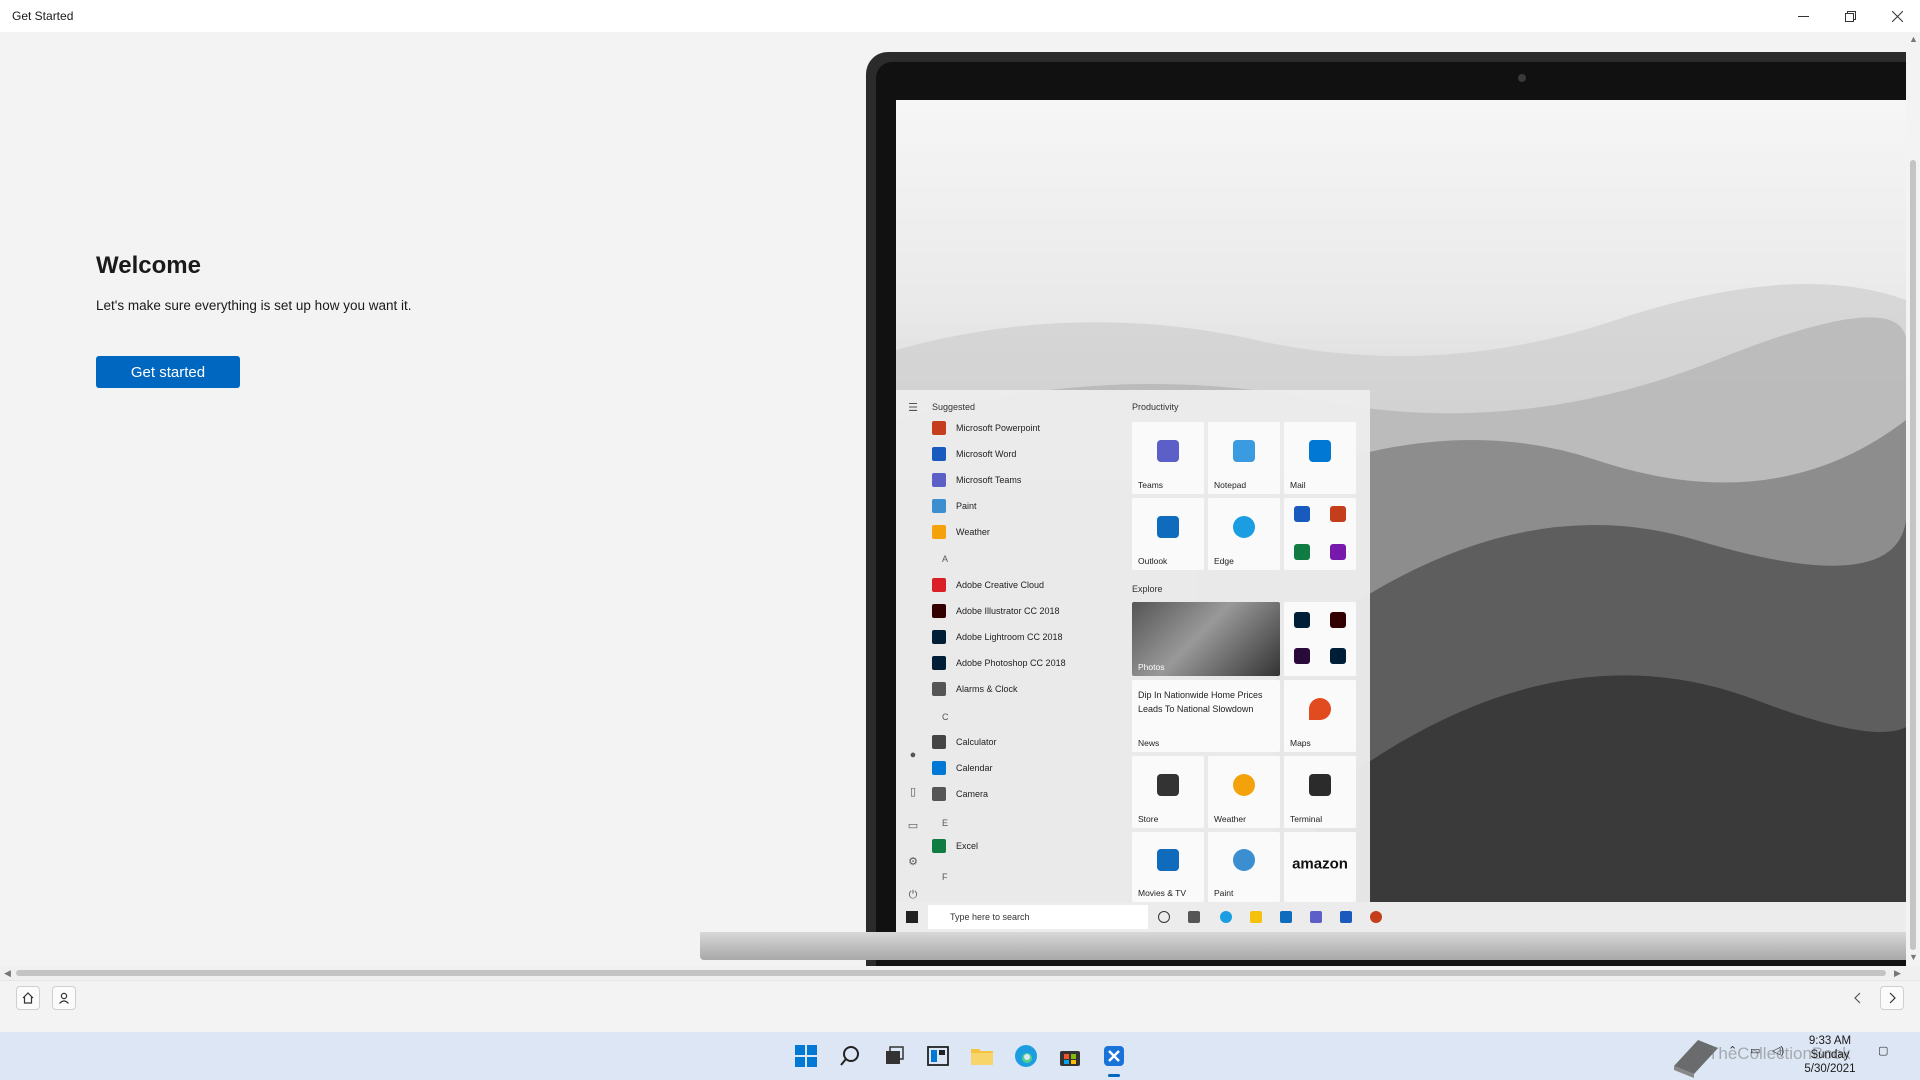 The image size is (1920, 1080). I want to click on scroll-up-icon: ▲, so click(1913, 39).